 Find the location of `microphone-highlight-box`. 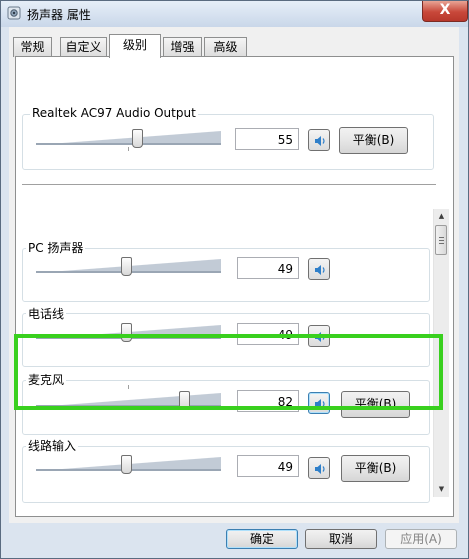

microphone-highlight-box is located at coordinates (228, 372).